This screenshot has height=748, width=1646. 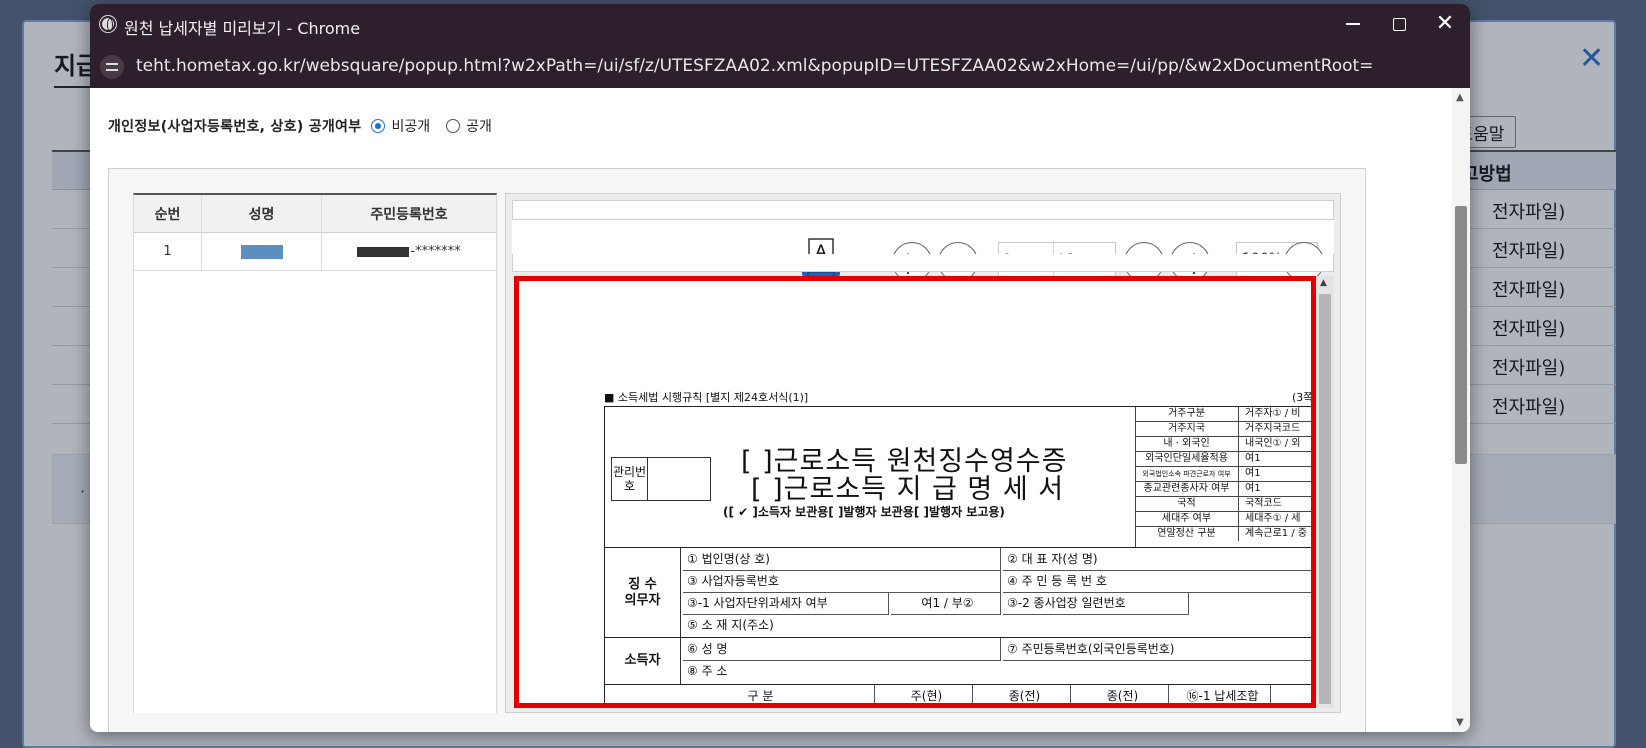 What do you see at coordinates (643, 661) in the screenshot?
I see `earner-label: 소득자` at bounding box center [643, 661].